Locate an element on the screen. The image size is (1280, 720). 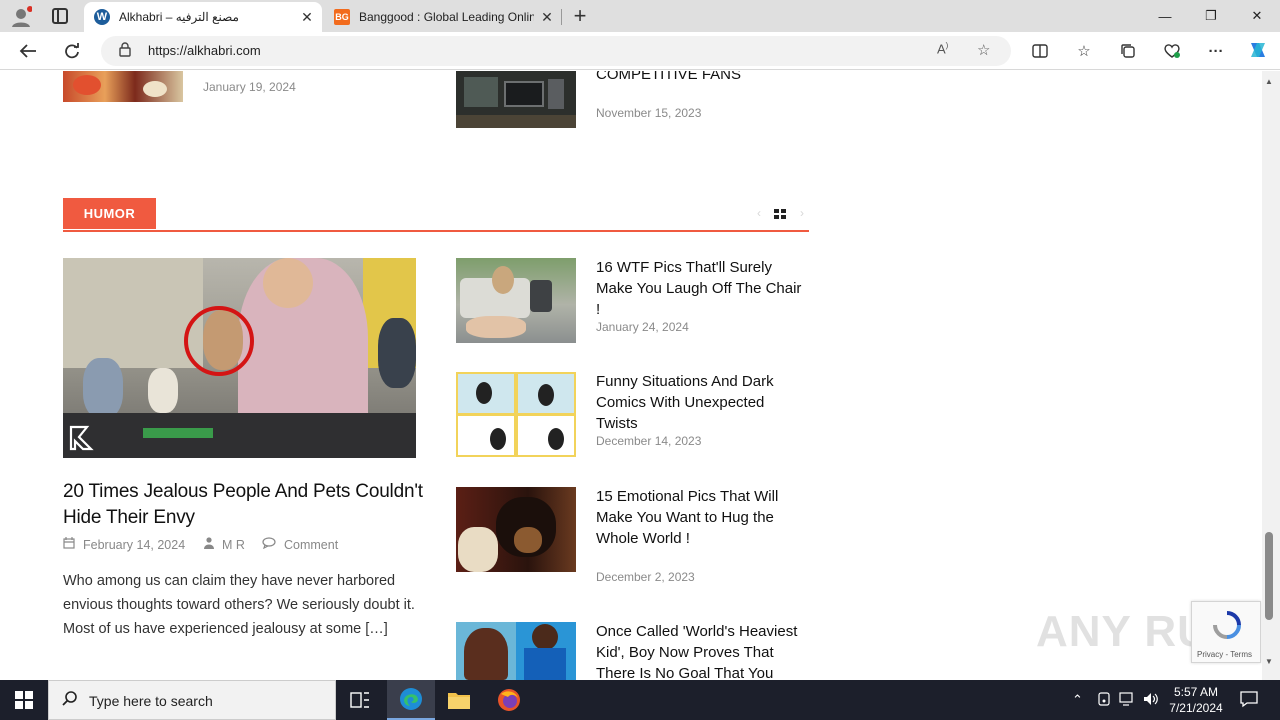
network-drive-icon is located at coordinates (1104, 700).